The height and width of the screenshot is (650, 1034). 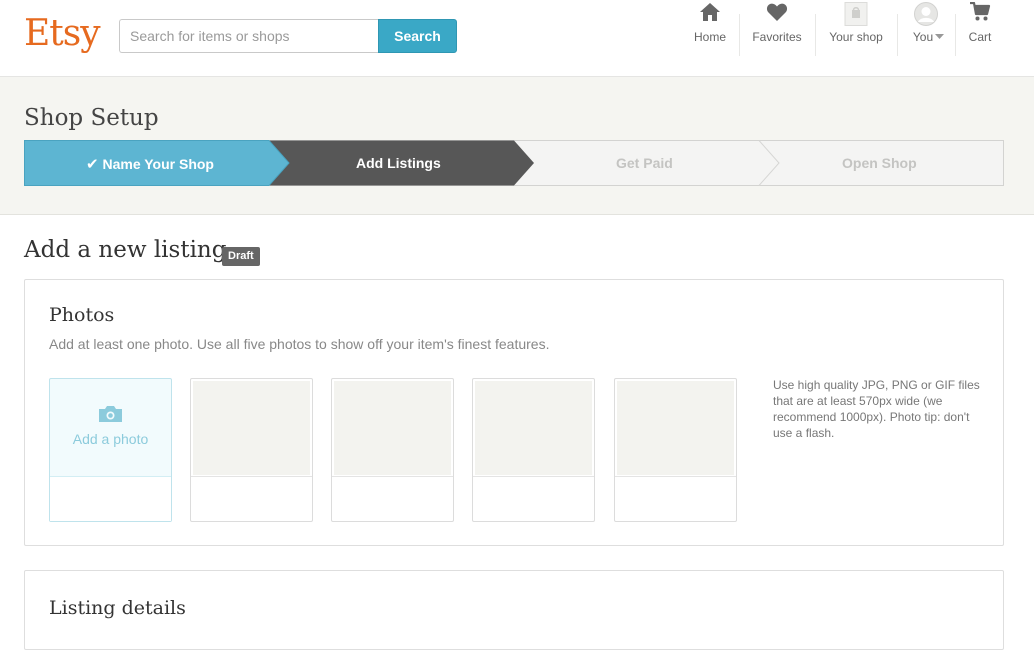 I want to click on nav-home-label: Home, so click(x=709, y=37).